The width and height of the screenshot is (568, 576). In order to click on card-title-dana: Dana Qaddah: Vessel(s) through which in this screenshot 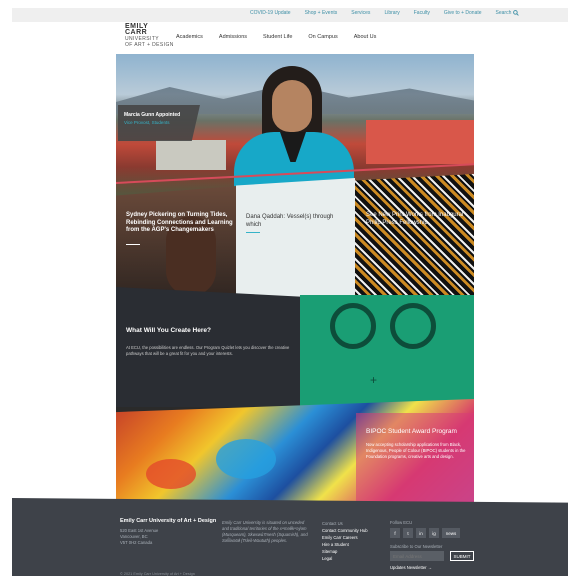, I will do `click(296, 221)`.